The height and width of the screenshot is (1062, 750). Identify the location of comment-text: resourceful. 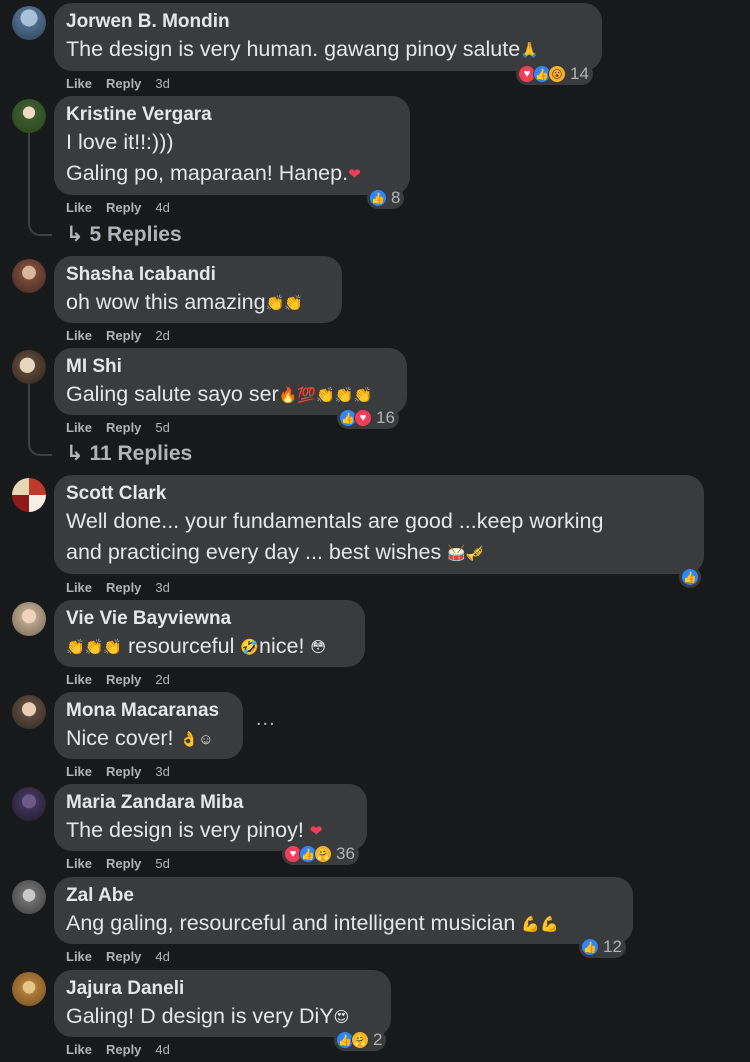
(181, 646).